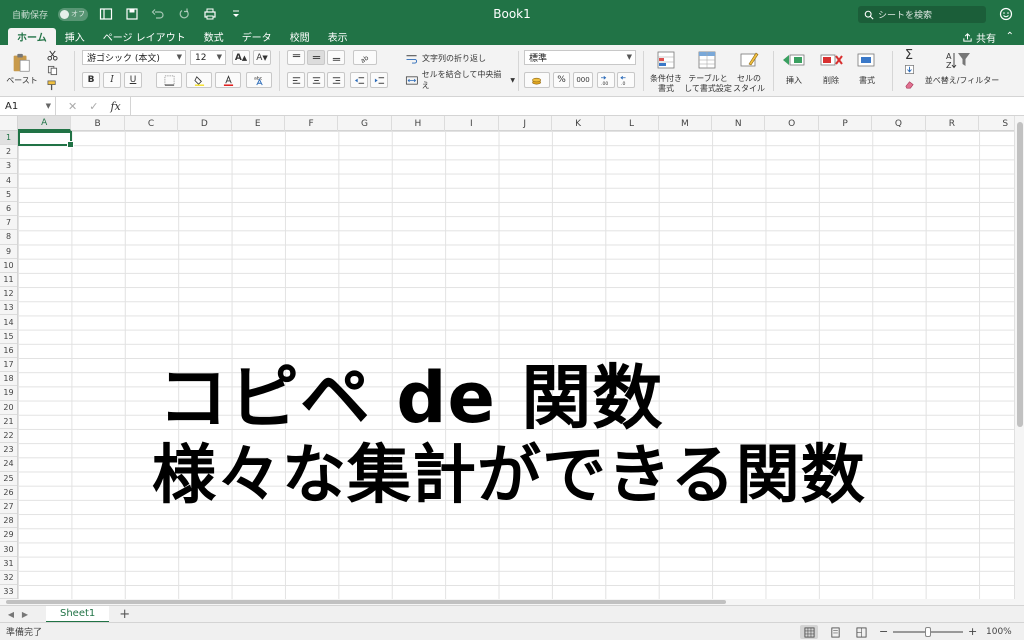 The height and width of the screenshot is (640, 1024). I want to click on row-header: 32, so click(8, 578).